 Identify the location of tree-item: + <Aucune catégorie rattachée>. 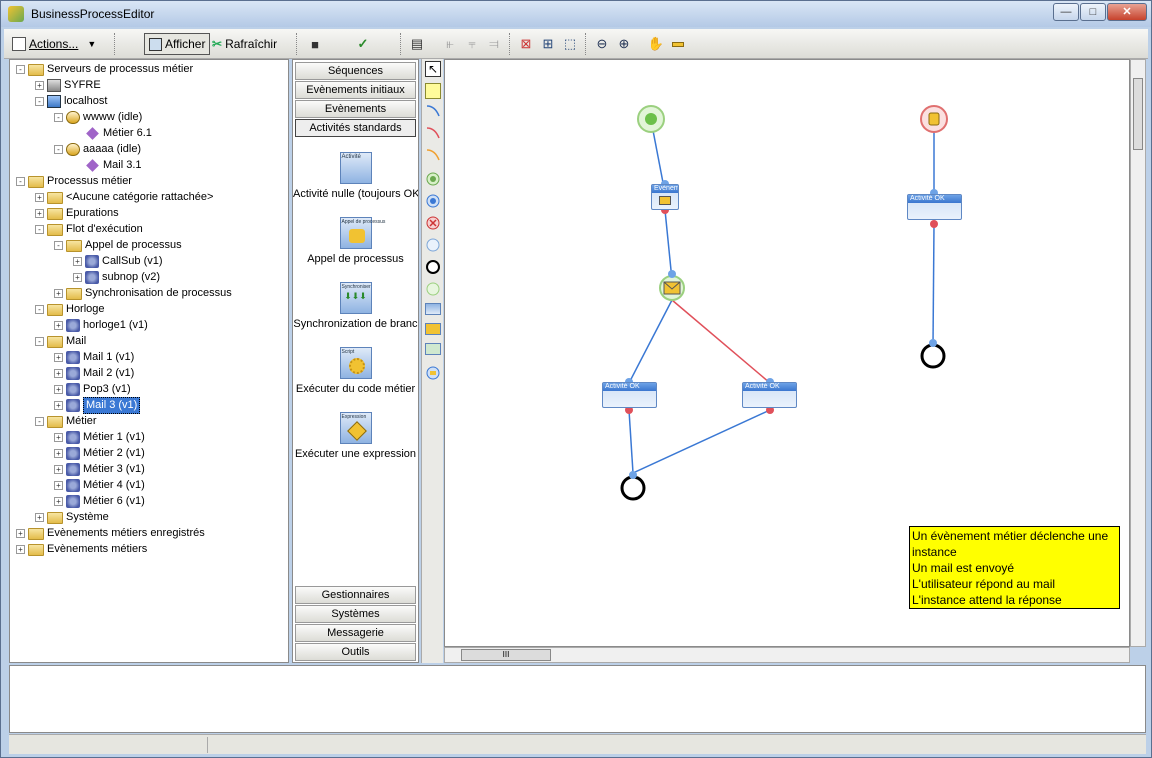
(124, 197).